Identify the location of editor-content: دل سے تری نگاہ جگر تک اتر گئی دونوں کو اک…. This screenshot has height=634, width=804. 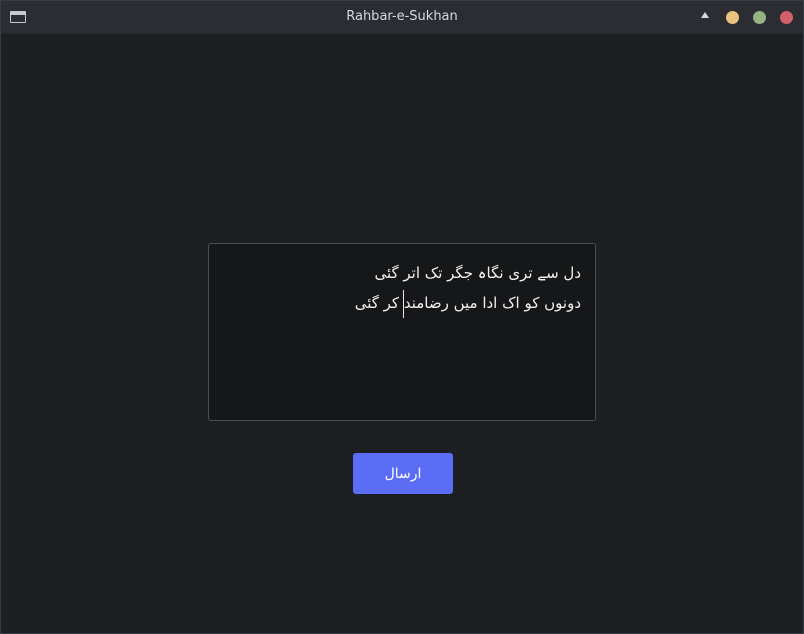
(468, 288).